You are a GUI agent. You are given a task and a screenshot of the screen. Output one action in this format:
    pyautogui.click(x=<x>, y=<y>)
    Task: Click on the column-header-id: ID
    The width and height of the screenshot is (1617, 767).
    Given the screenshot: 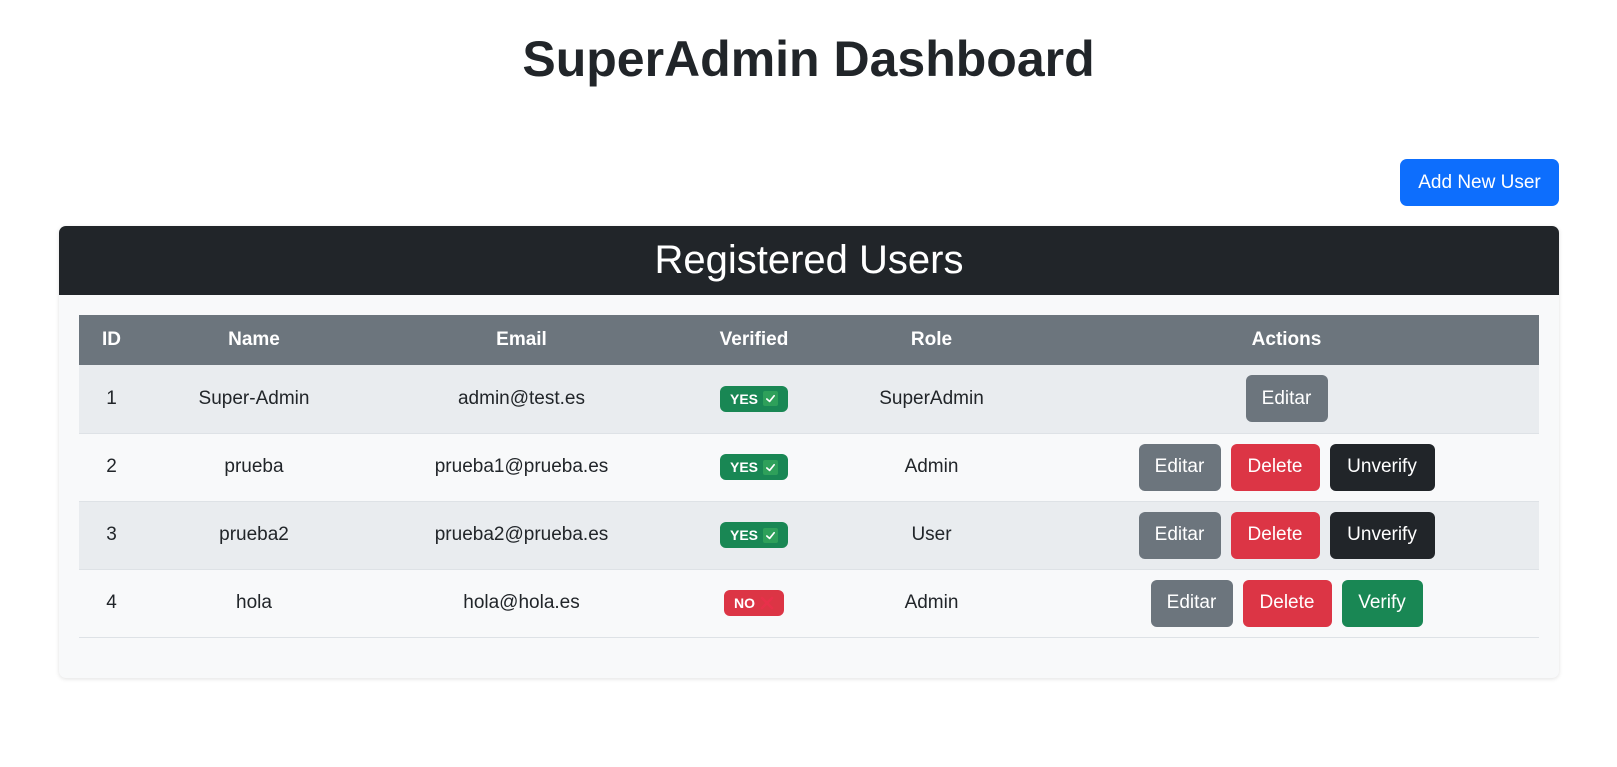 What is the action you would take?
    pyautogui.click(x=111, y=339)
    